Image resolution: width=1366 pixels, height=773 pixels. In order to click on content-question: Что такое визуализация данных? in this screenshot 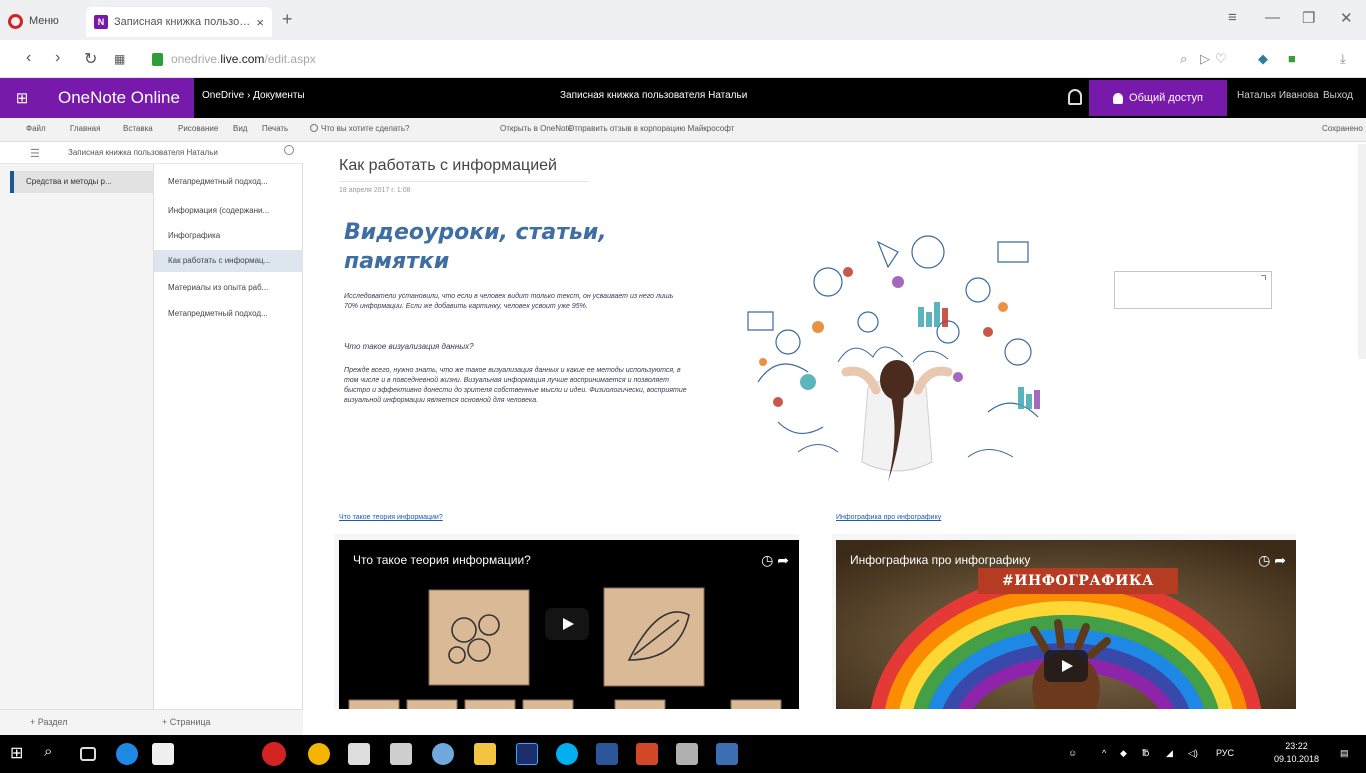, I will do `click(516, 347)`.